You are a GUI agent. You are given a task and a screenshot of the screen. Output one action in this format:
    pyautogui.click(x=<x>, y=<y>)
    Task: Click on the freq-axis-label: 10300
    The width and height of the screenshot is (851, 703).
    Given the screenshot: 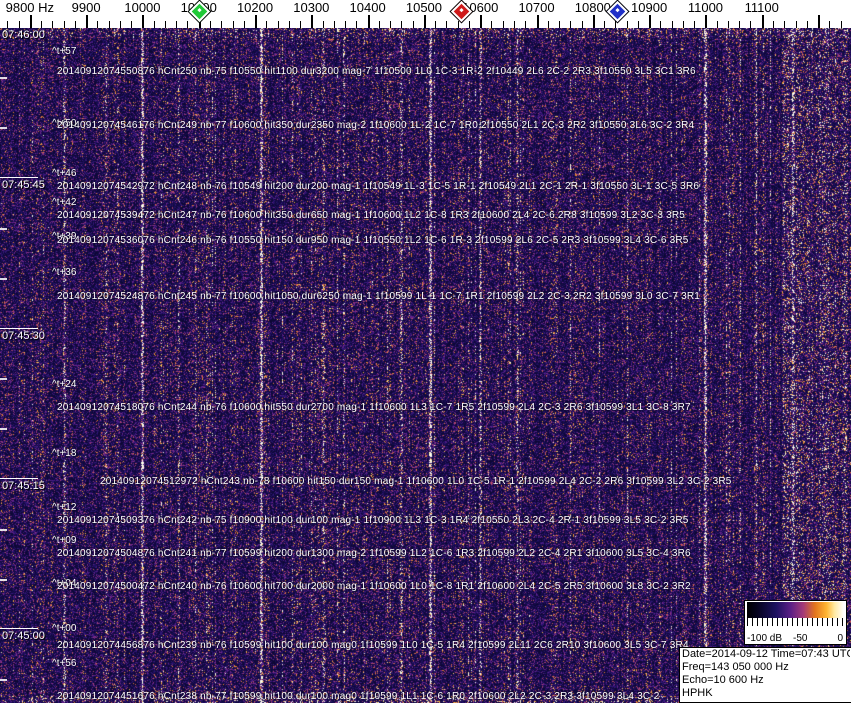 What is the action you would take?
    pyautogui.click(x=311, y=7)
    